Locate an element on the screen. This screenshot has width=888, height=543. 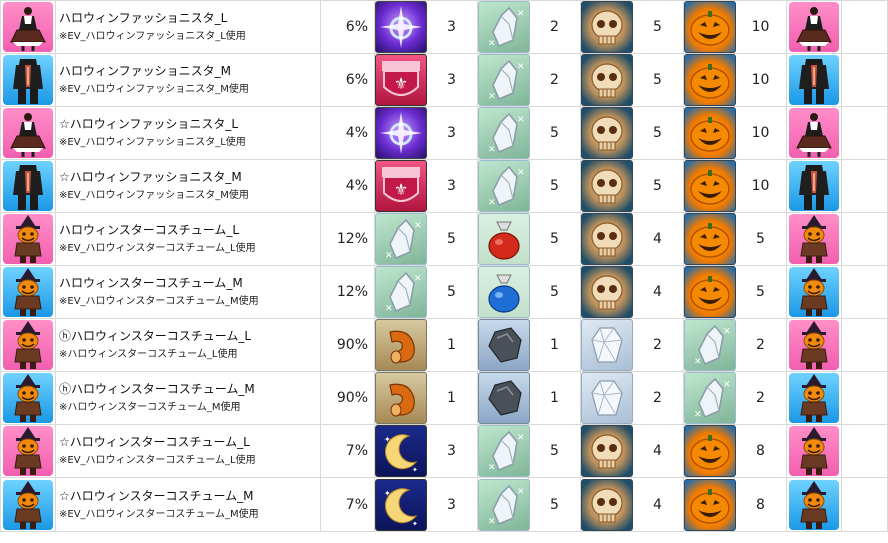
item-name: ☆ハロウィンファッショニスタ_M is located at coordinates (150, 177).